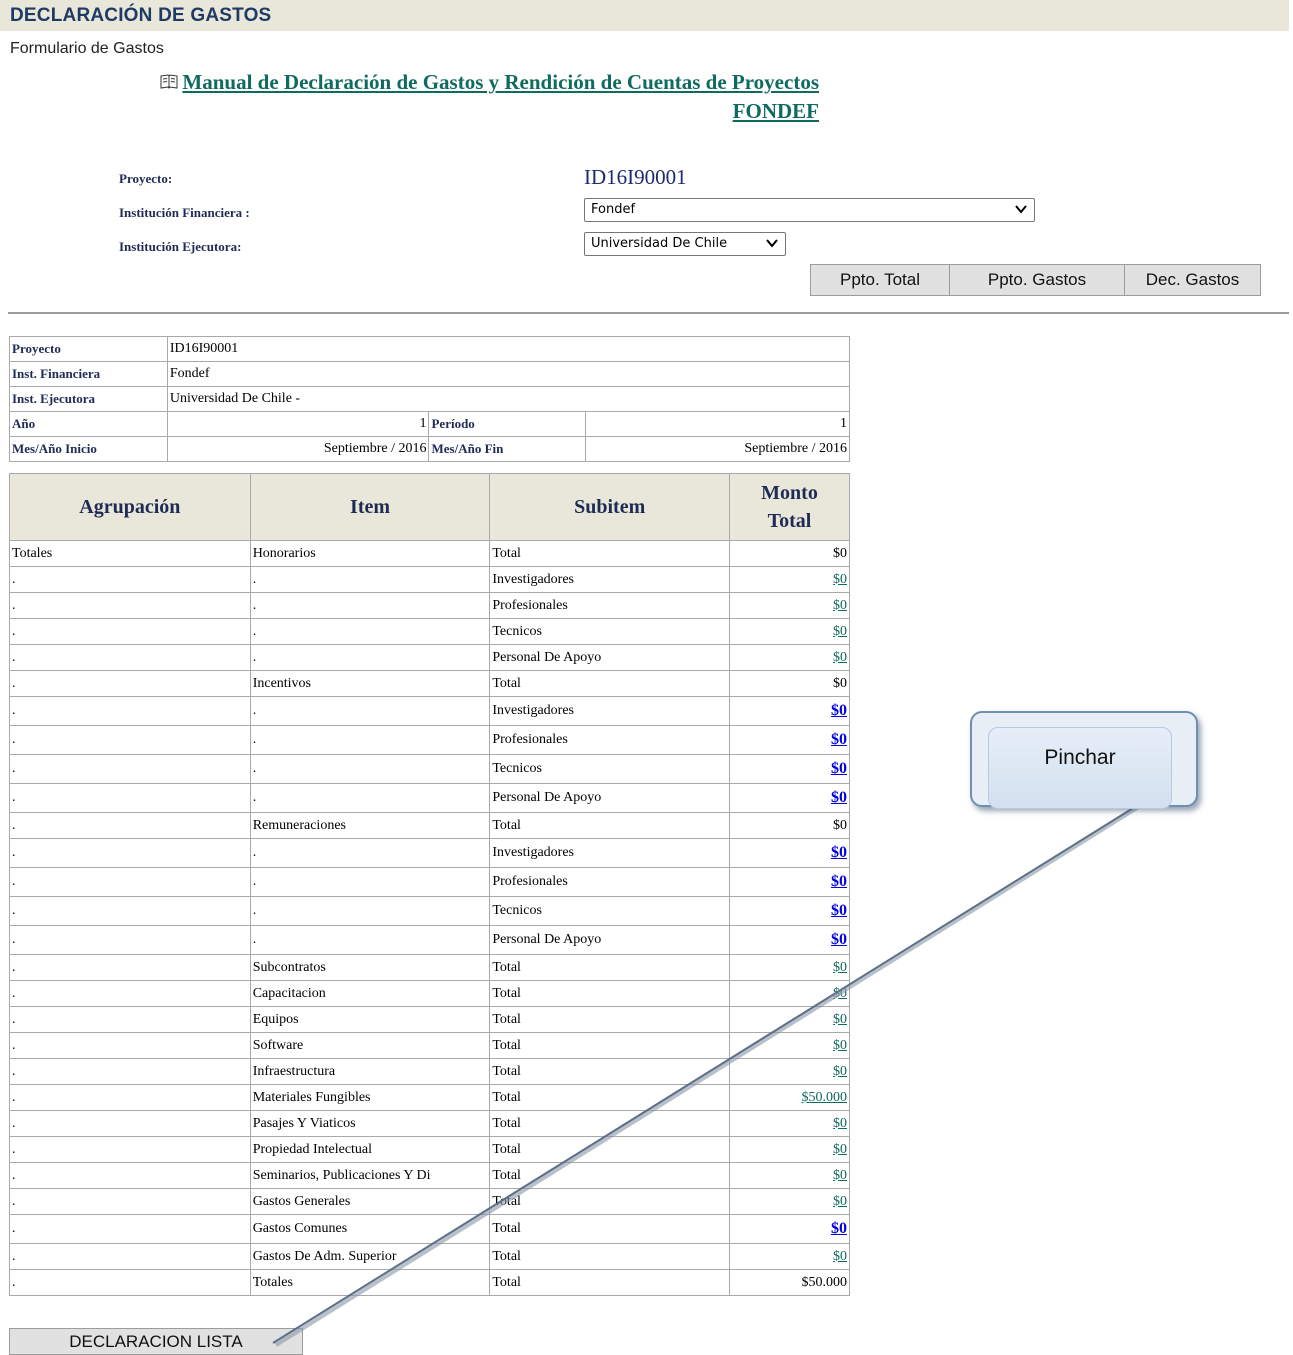 The width and height of the screenshot is (1293, 1355). What do you see at coordinates (880, 280) in the screenshot?
I see `ppto-total-button: Ppto. Total` at bounding box center [880, 280].